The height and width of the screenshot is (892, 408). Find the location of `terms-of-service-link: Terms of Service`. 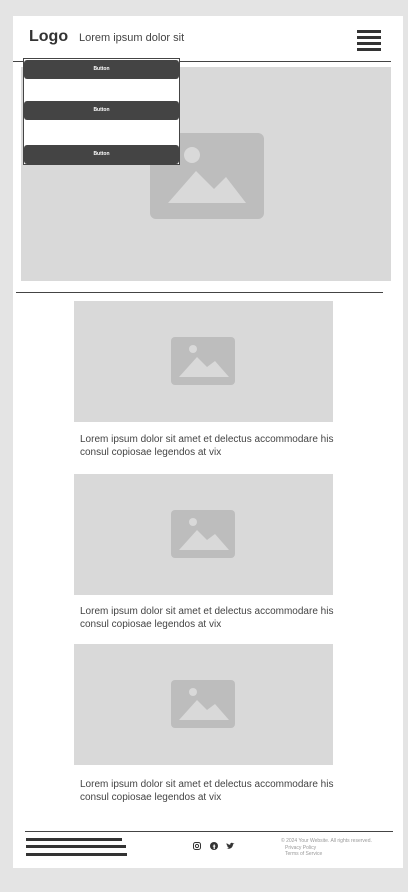

terms-of-service-link: Terms of Service is located at coordinates (303, 854).